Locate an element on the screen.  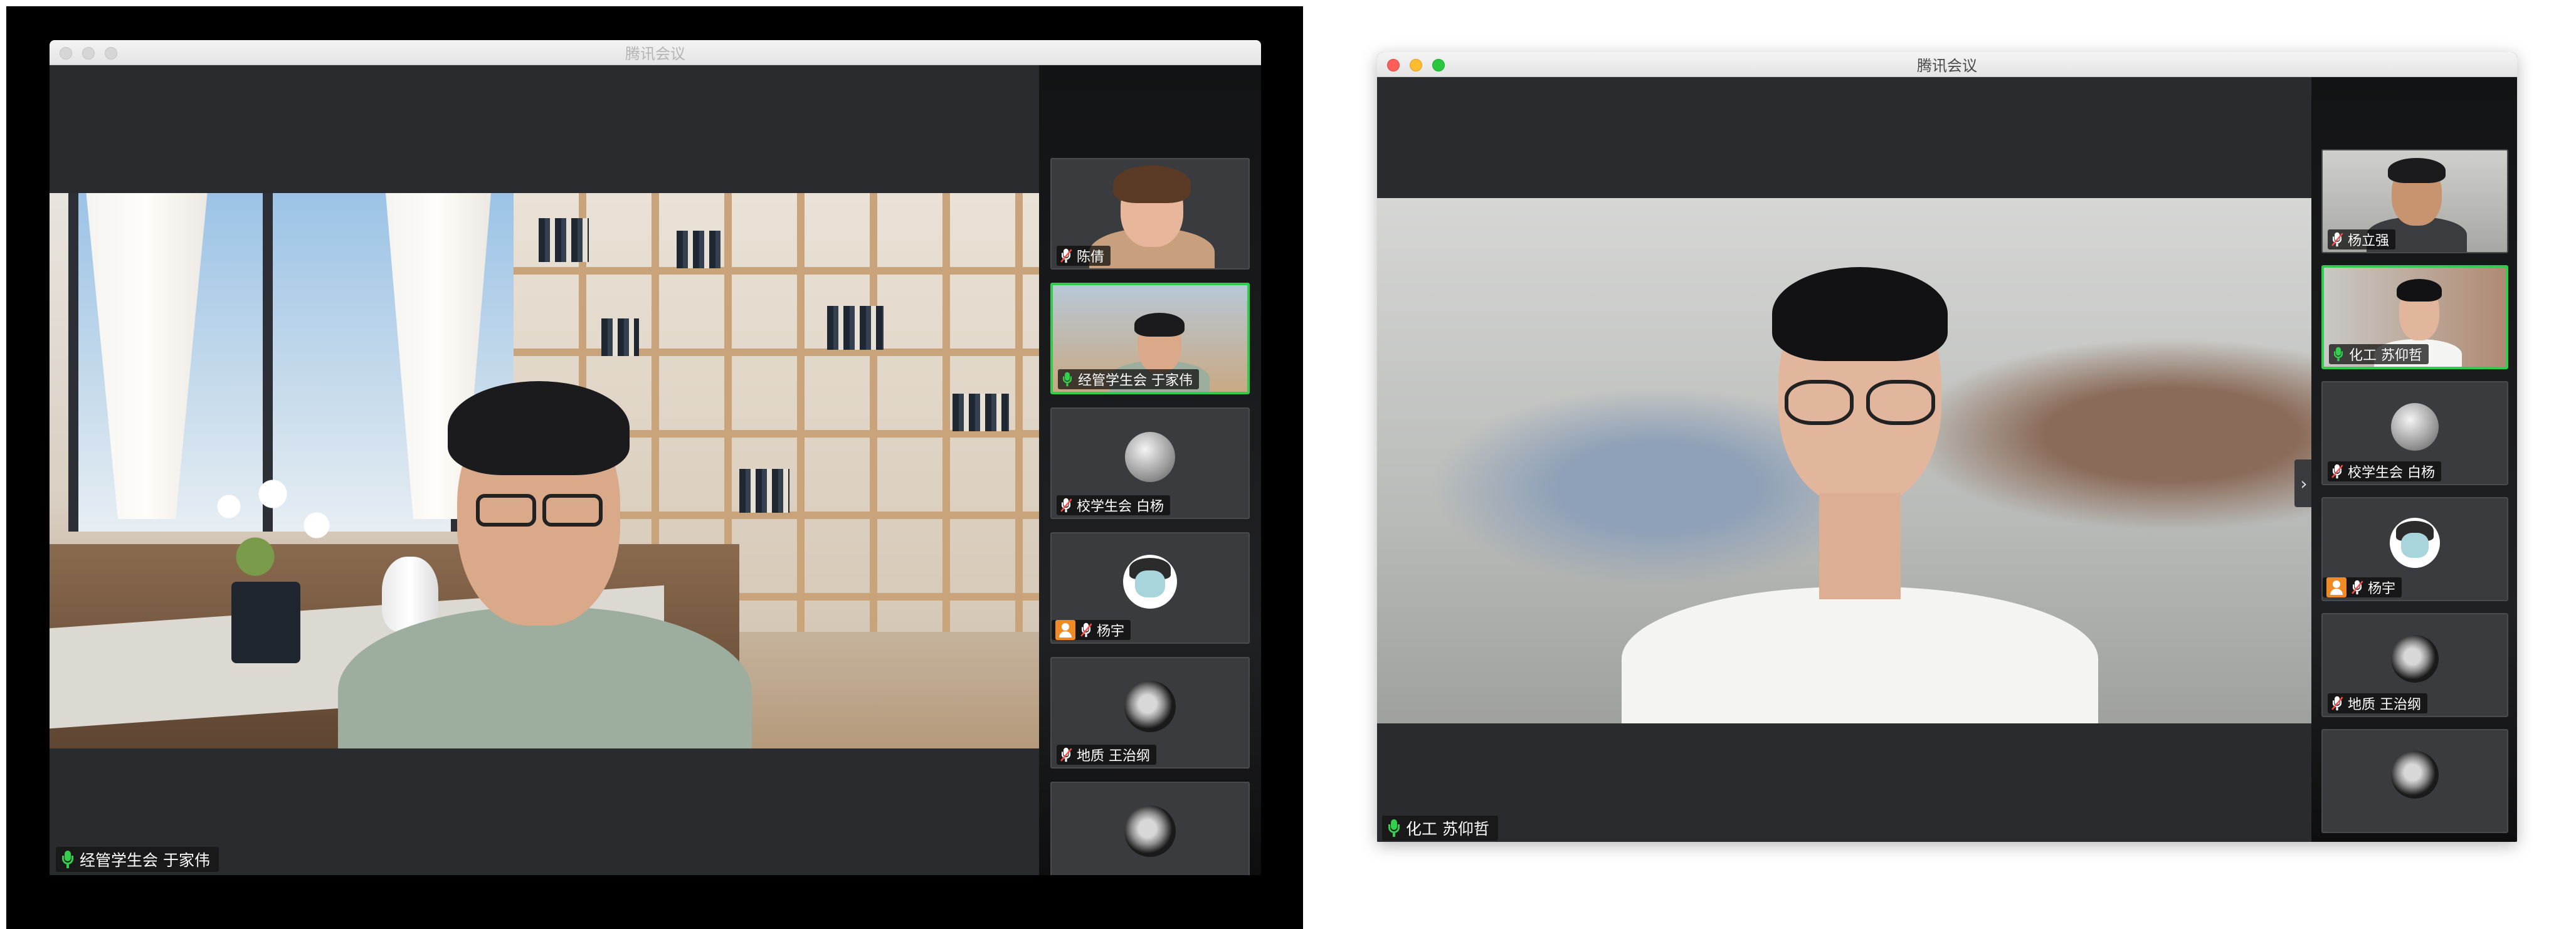
participant-tile-speaking: 经管学生会 于家伟 is located at coordinates (1150, 338).